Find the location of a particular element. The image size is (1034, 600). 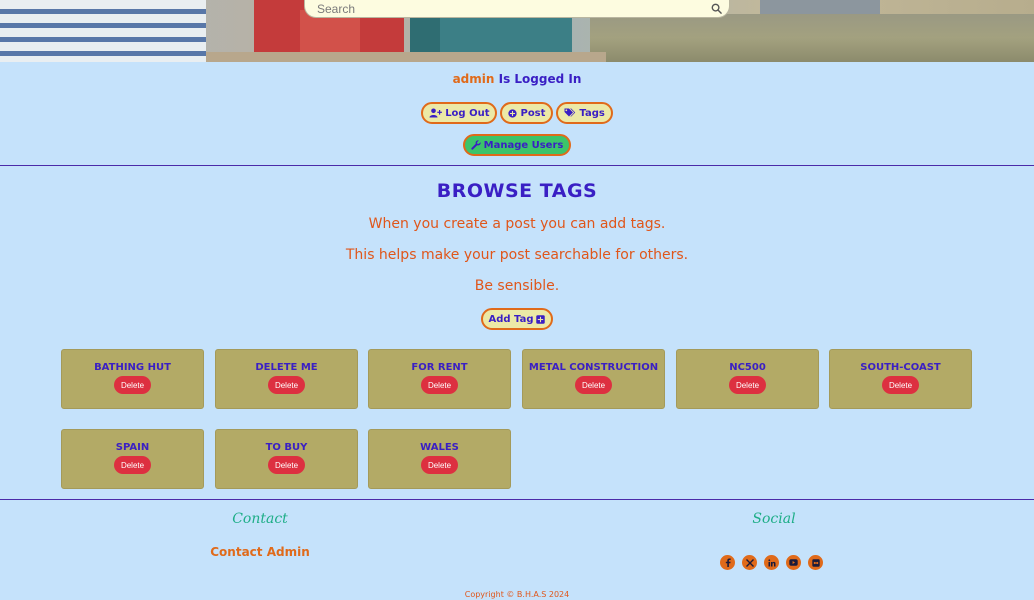

search-input is located at coordinates (504, 8).